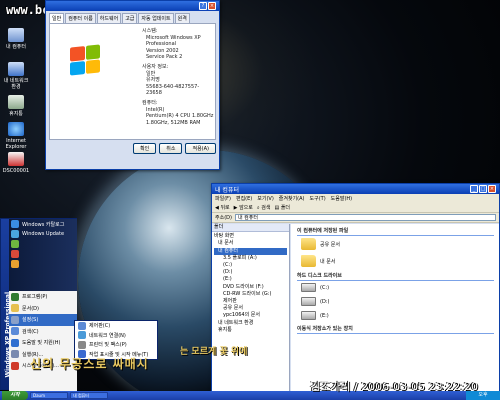  What do you see at coordinates (250, 228) in the screenshot?
I see `folder-tree-header: 폴더` at bounding box center [250, 228].